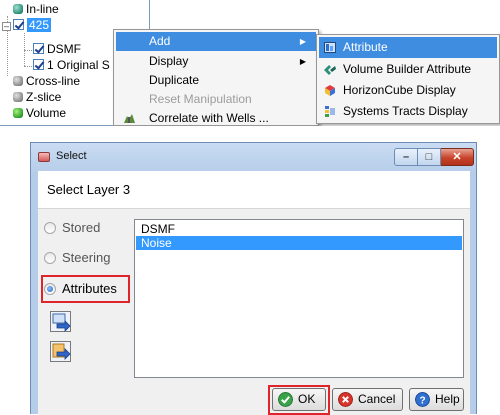 The height and width of the screenshot is (415, 500). What do you see at coordinates (18, 97) in the screenshot?
I see `zslice-icon` at bounding box center [18, 97].